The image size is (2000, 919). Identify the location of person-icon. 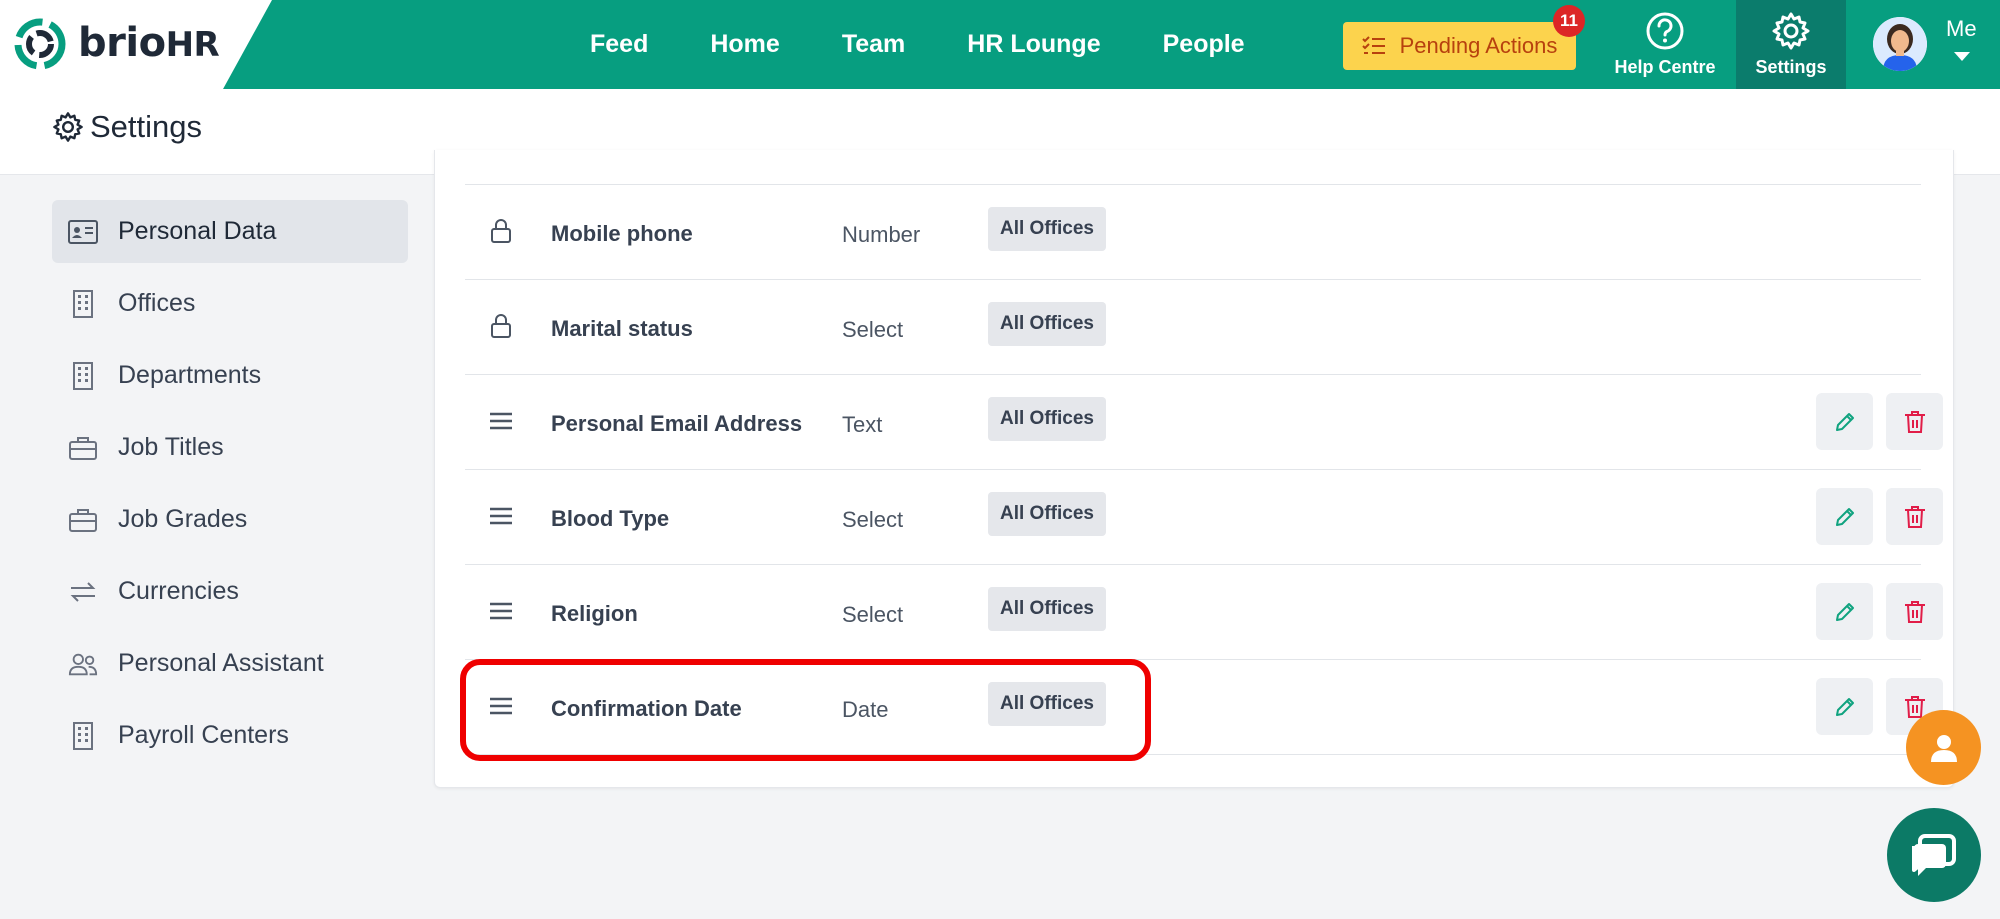
(1943, 748).